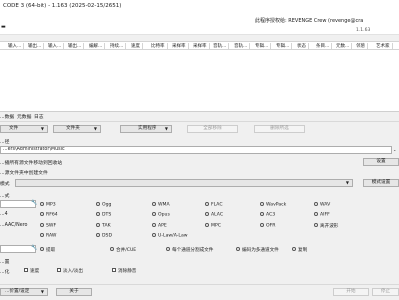 This screenshot has width=399, height=300. What do you see at coordinates (273, 205) in the screenshot?
I see `format-radio-wavpack: WavPack` at bounding box center [273, 205].